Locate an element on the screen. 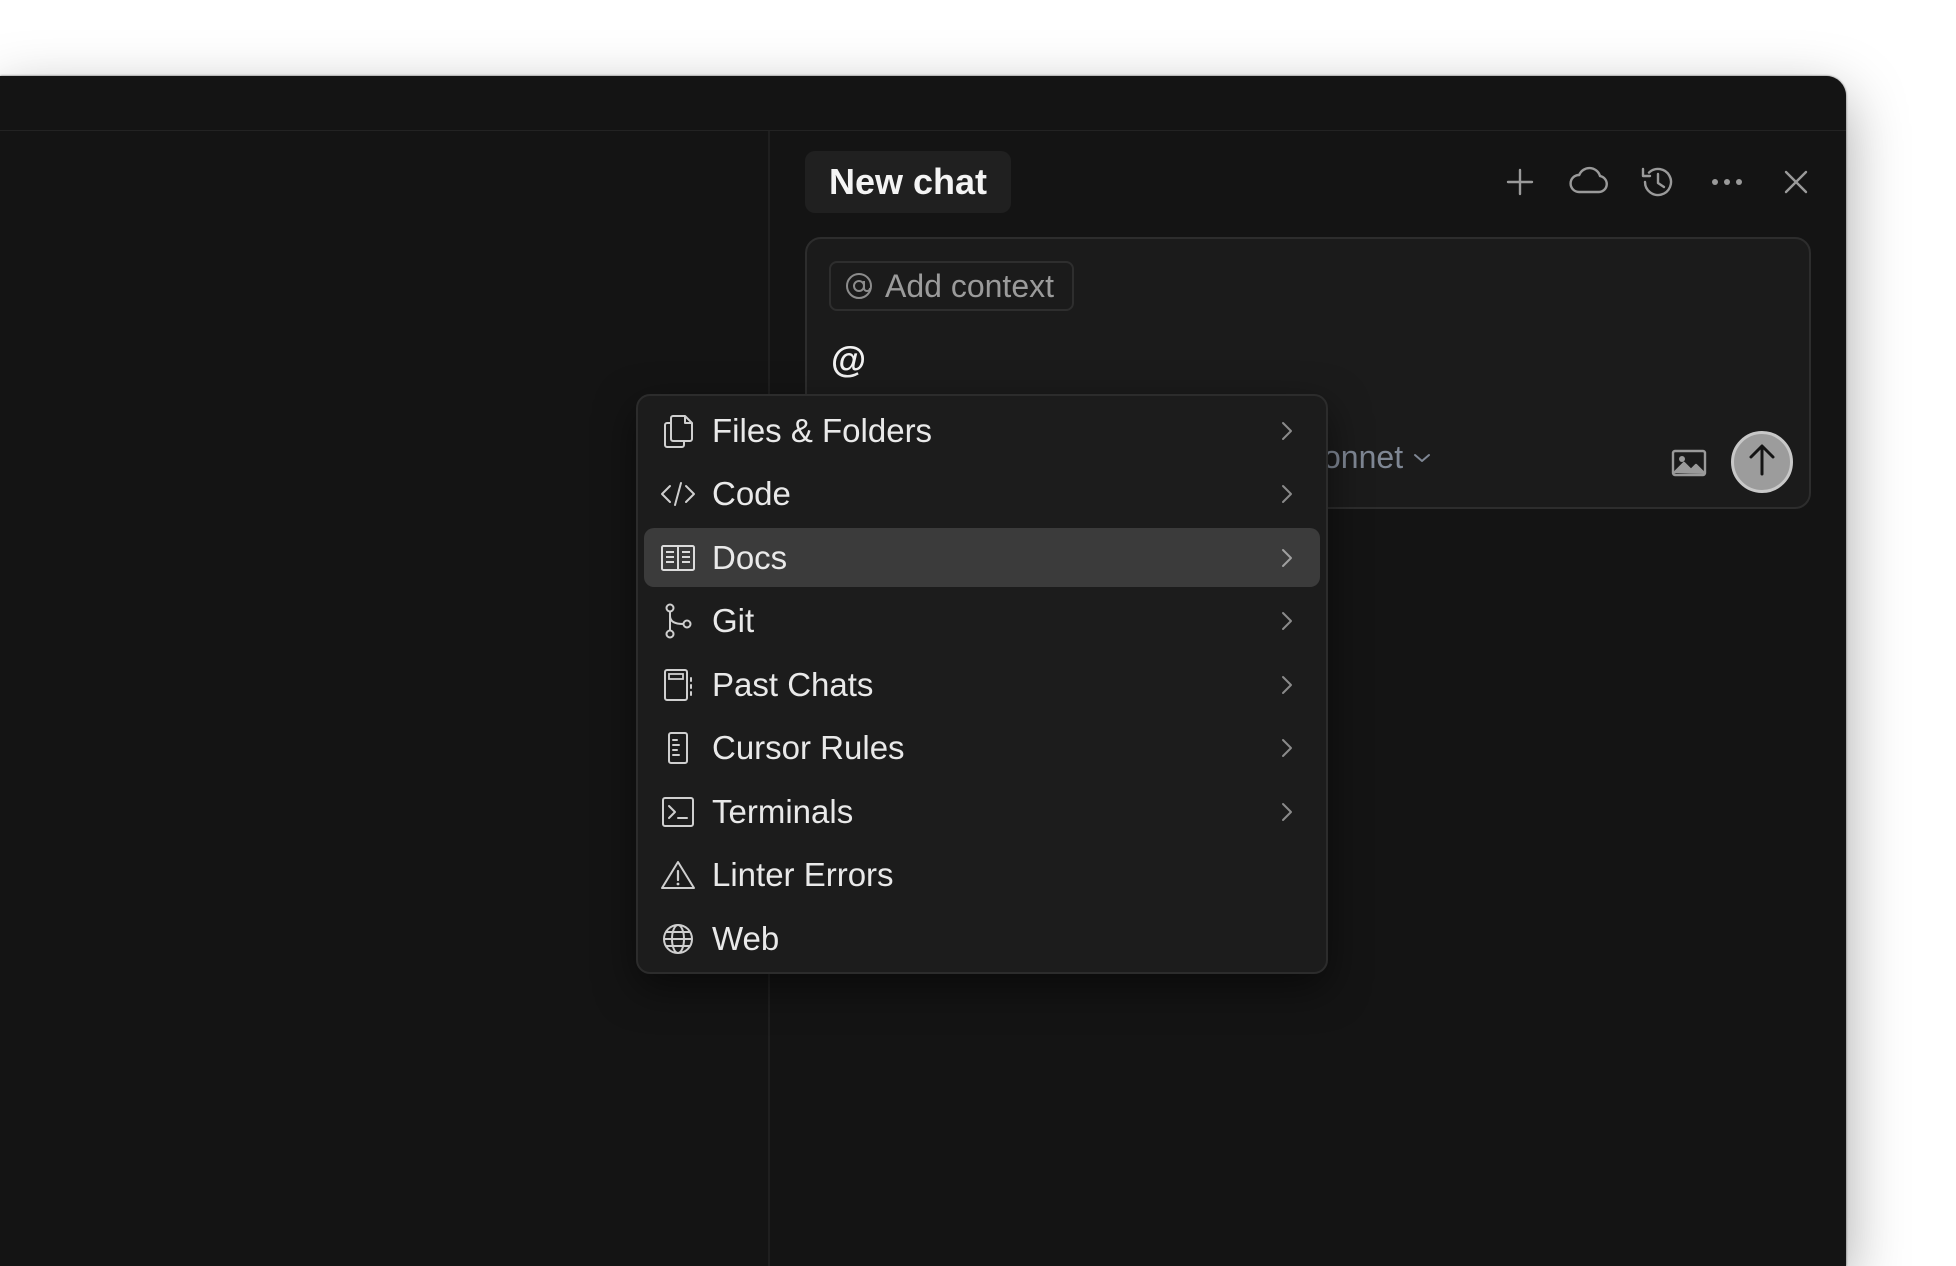  chat-input: @ is located at coordinates (848, 360).